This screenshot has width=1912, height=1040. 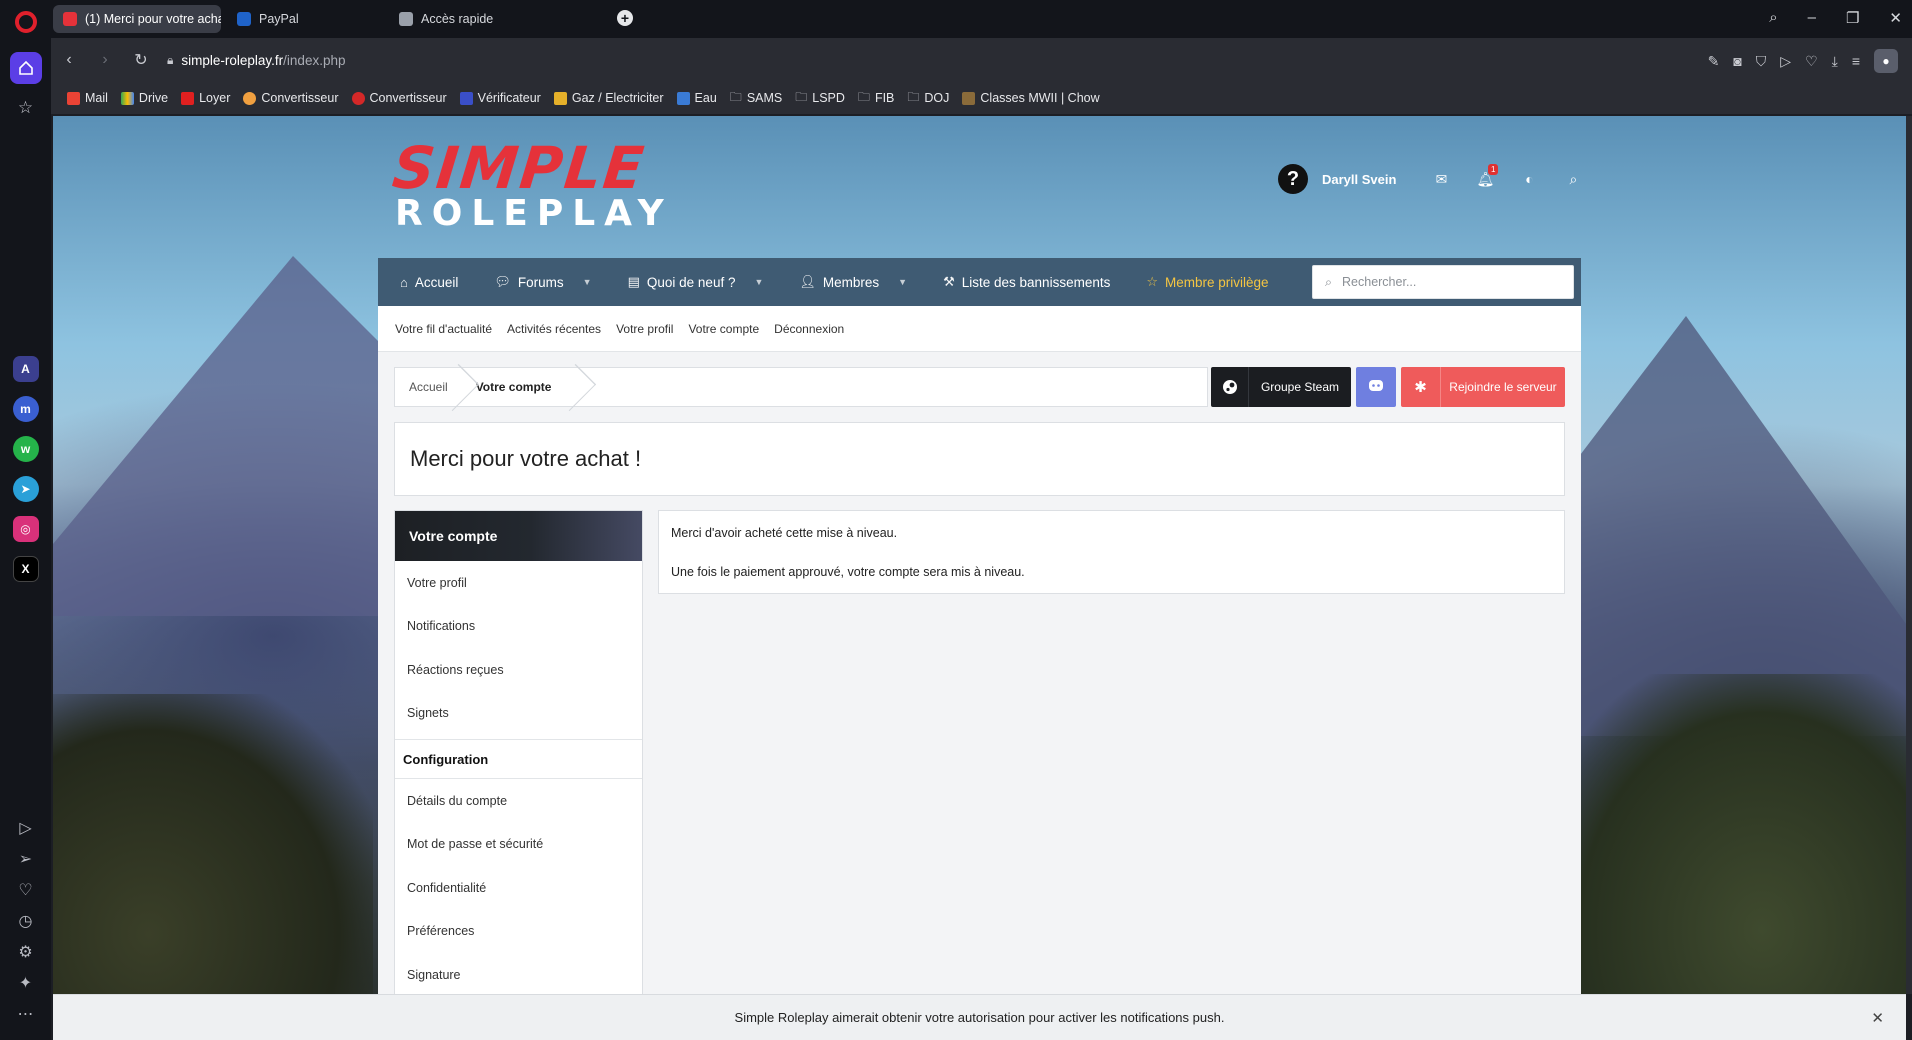 What do you see at coordinates (518, 845) in the screenshot?
I see `sidebar-item-securite: Mot de passe et sécurité` at bounding box center [518, 845].